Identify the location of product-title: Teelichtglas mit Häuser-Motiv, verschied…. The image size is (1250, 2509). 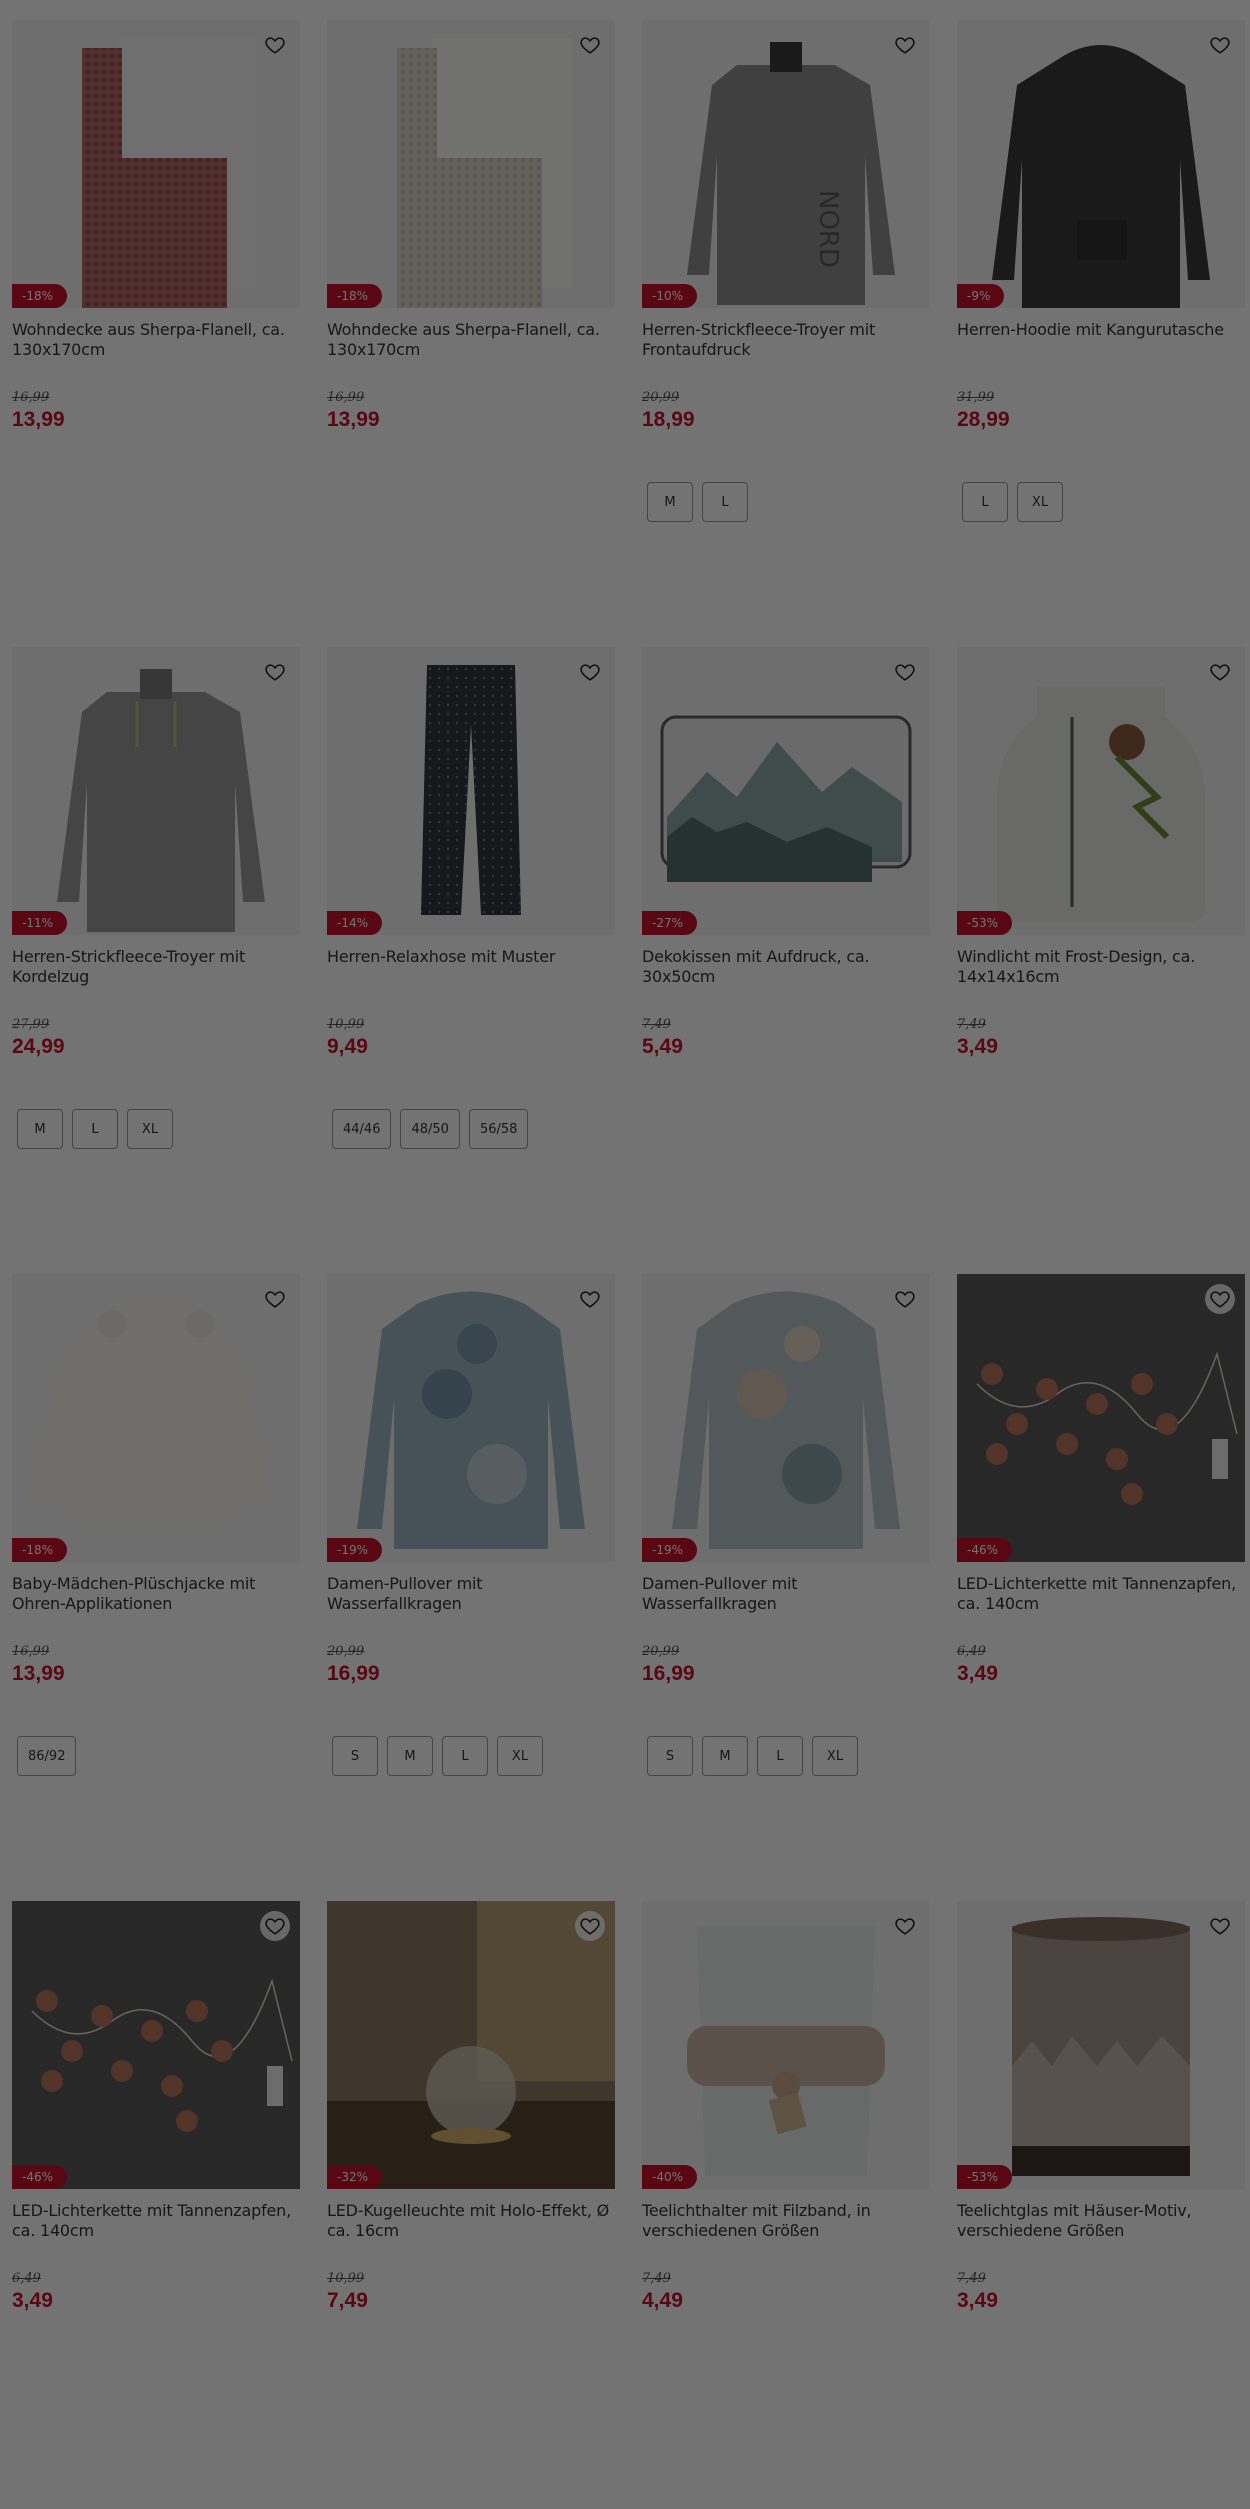
(1101, 2221).